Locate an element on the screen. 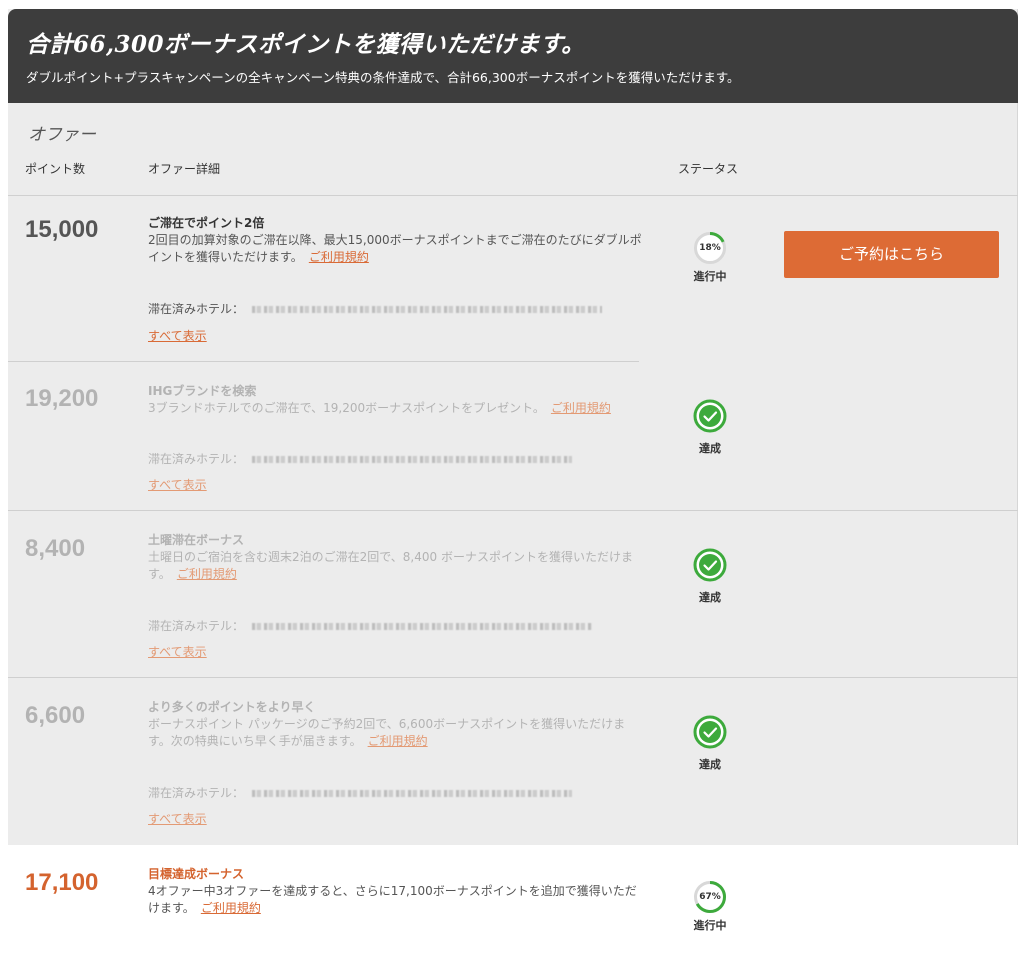 The width and height of the screenshot is (1024, 964). progress-ring: 67% is located at coordinates (710, 897).